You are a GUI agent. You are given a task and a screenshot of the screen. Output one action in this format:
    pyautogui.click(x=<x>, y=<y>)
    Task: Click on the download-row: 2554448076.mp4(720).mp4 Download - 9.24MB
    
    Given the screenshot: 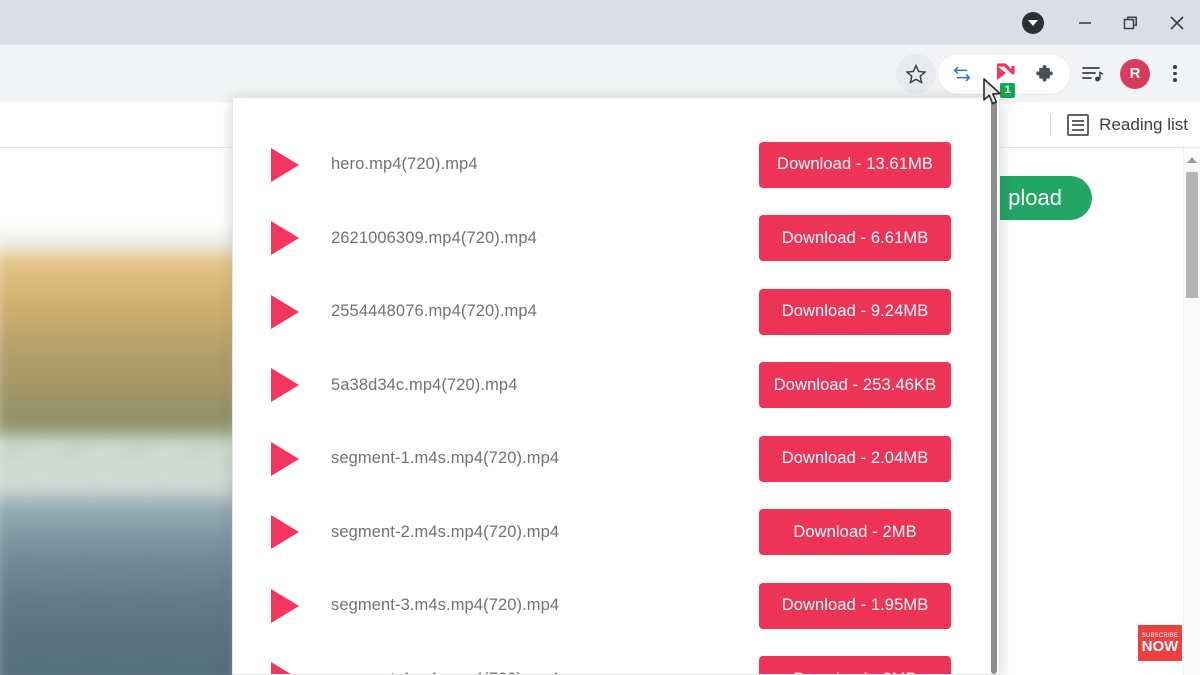 What is the action you would take?
    pyautogui.click(x=616, y=312)
    